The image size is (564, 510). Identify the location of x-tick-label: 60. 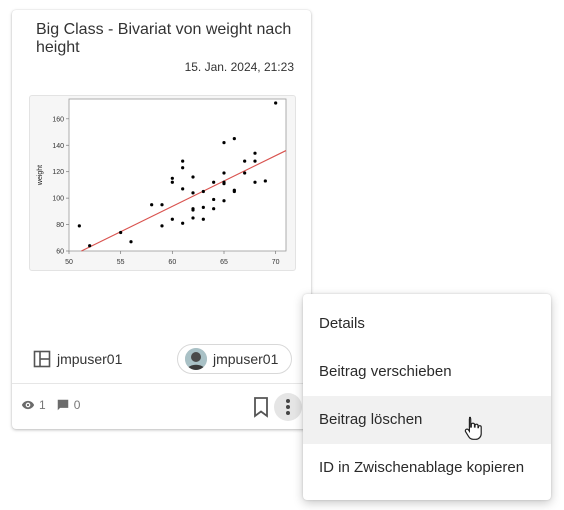
(172, 262).